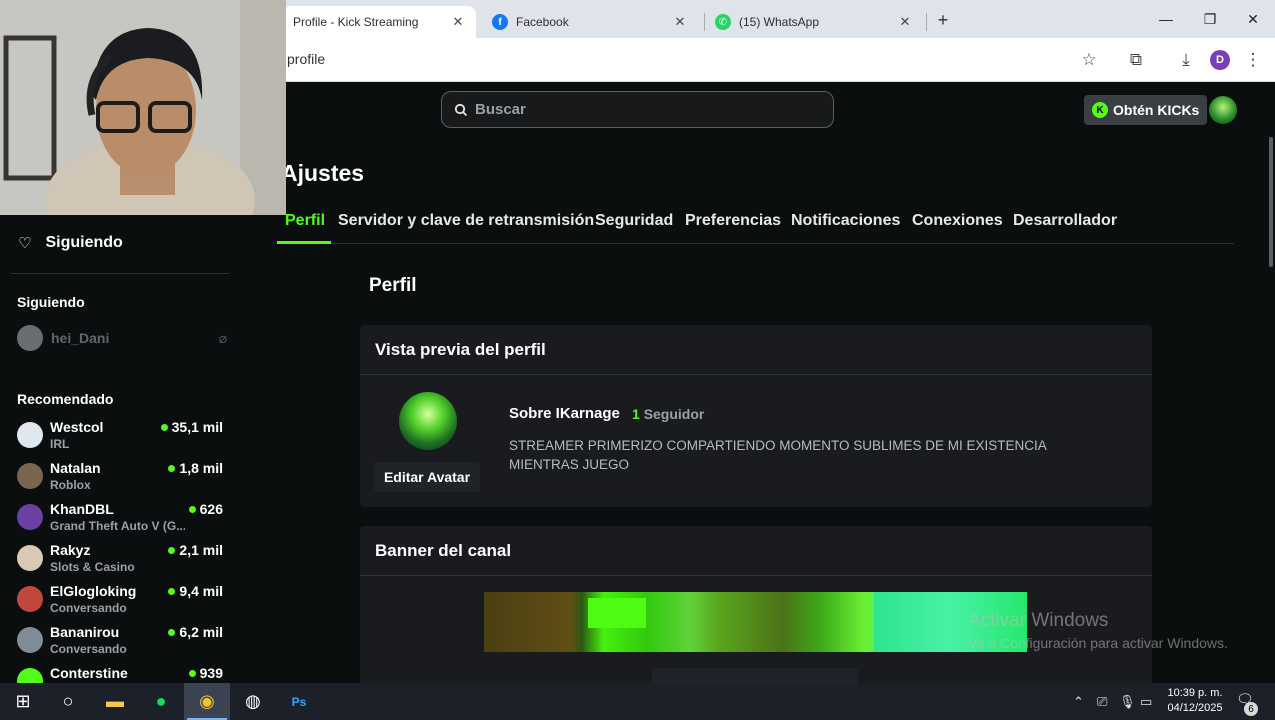 This screenshot has height=720, width=1275. What do you see at coordinates (82, 509) in the screenshot?
I see `channel-name: KhanDBL` at bounding box center [82, 509].